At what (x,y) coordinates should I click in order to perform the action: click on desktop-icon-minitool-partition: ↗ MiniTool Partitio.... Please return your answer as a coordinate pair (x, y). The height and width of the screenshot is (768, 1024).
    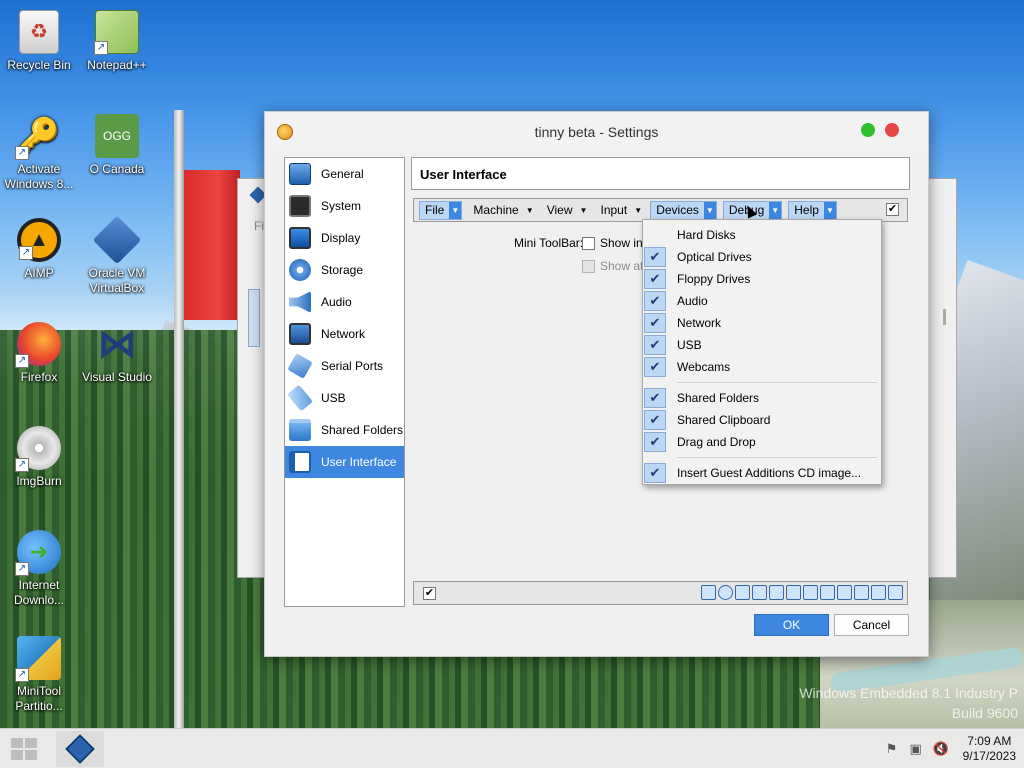
    Looking at the image, I should click on (39, 675).